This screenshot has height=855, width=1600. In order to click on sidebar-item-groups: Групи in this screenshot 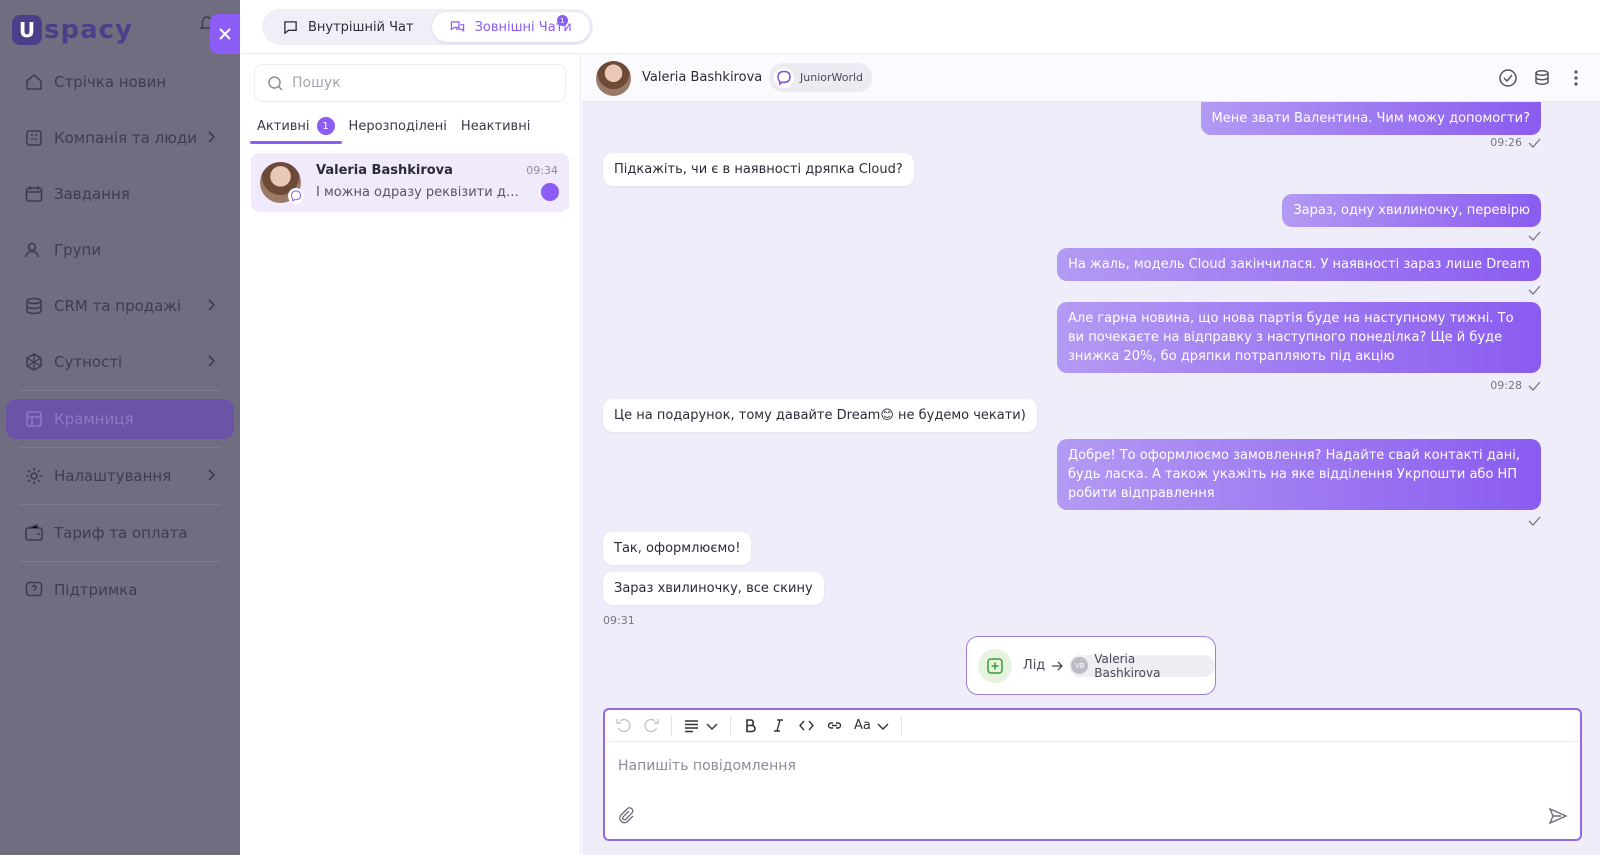, I will do `click(120, 250)`.